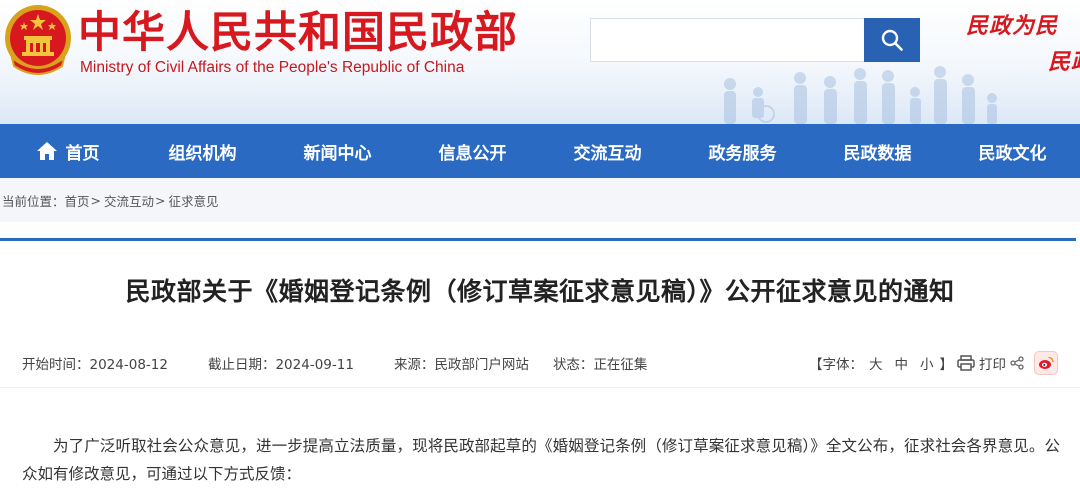 Image resolution: width=1080 pixels, height=494 pixels. I want to click on search-button, so click(892, 40).